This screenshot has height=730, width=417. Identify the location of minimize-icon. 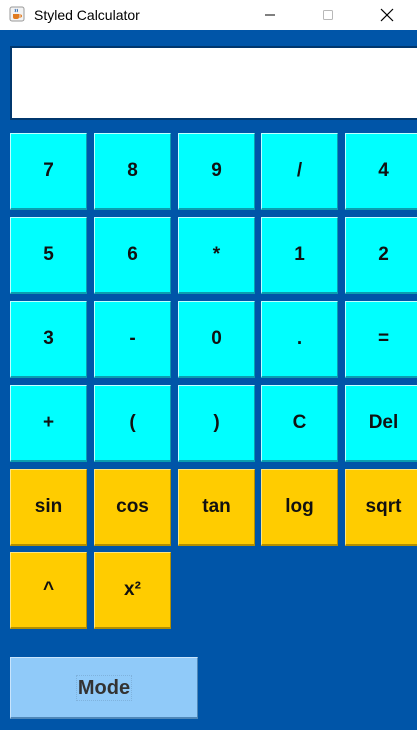
(270, 15).